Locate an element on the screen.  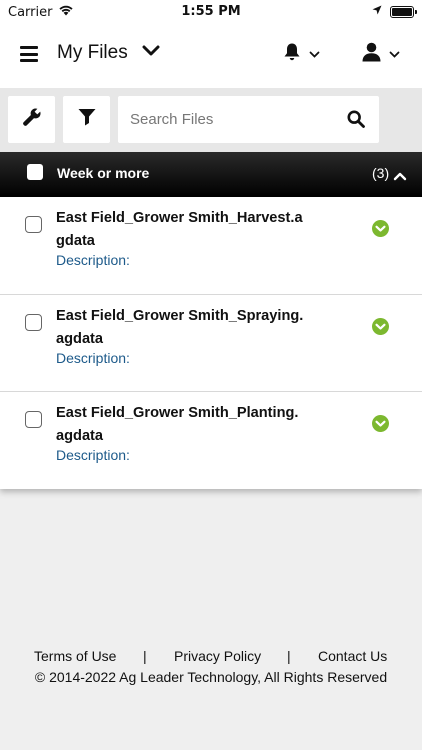
status-bar: Carrier 1:55 PM is located at coordinates (211, 12).